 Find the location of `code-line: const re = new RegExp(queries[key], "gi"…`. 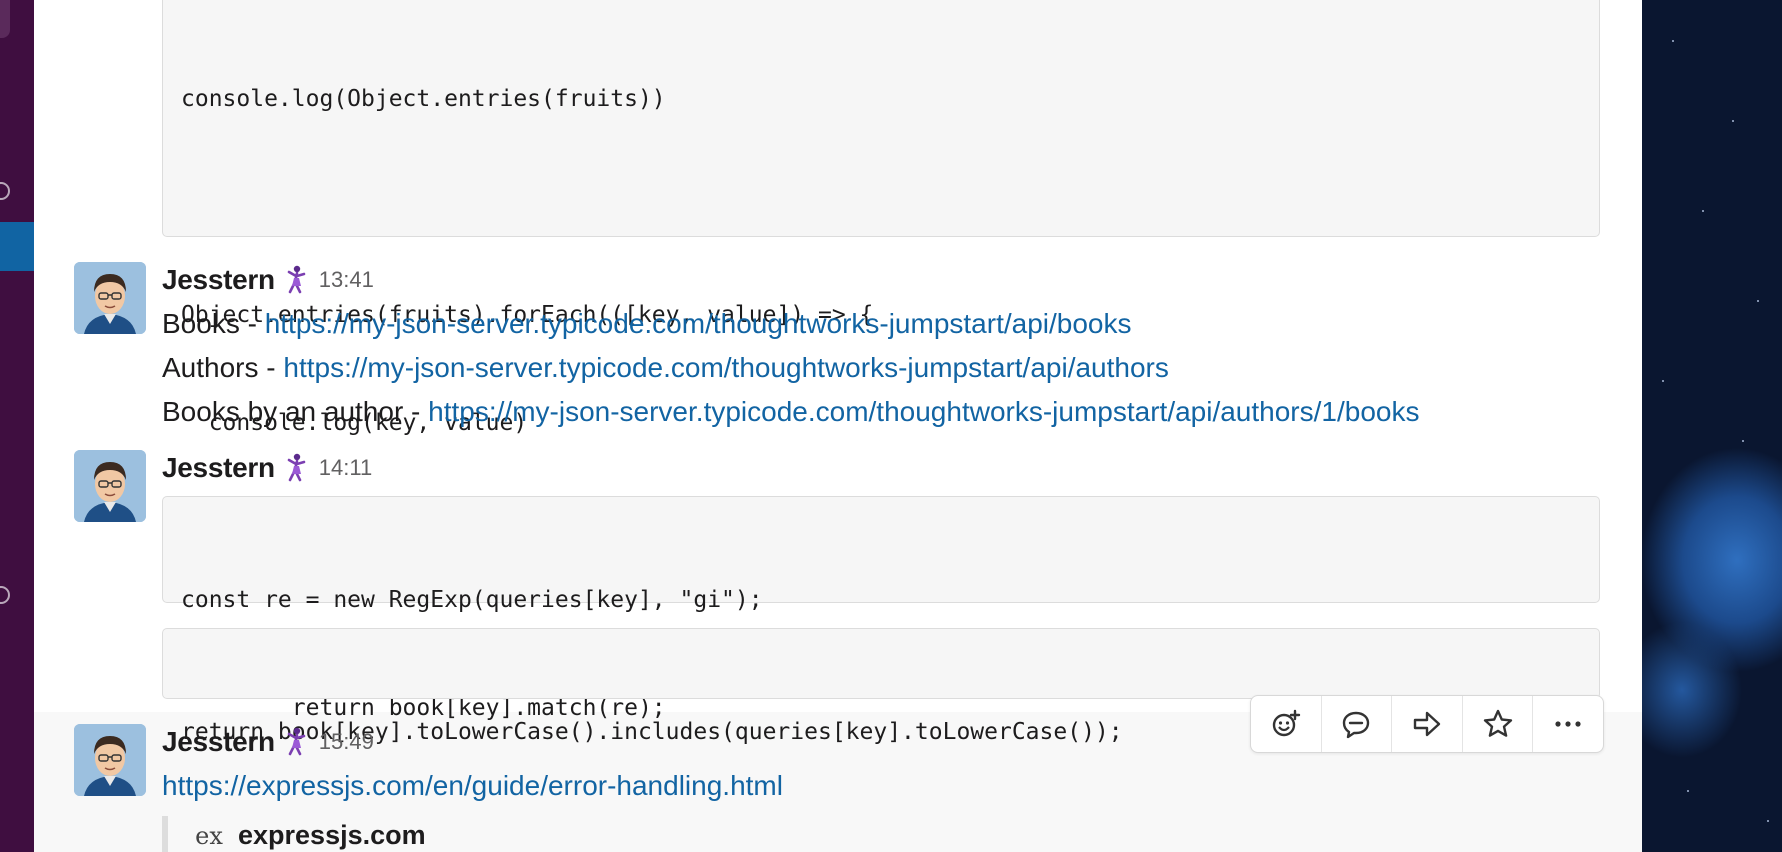

code-line: const re = new RegExp(queries[key], "gi"… is located at coordinates (472, 600).